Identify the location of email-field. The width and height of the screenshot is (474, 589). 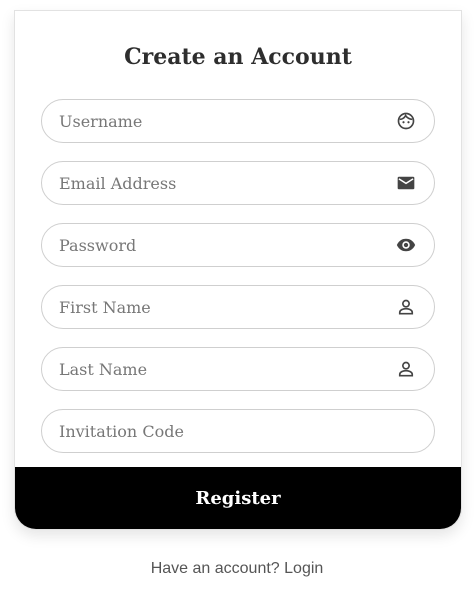
(238, 183).